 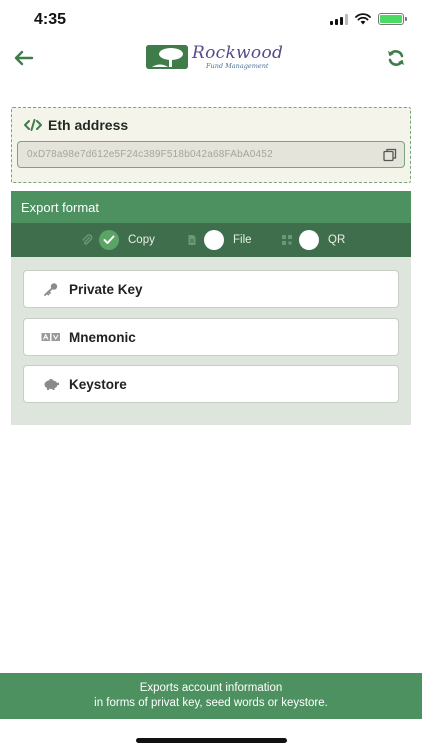 What do you see at coordinates (392, 19) in the screenshot?
I see `battery-icon` at bounding box center [392, 19].